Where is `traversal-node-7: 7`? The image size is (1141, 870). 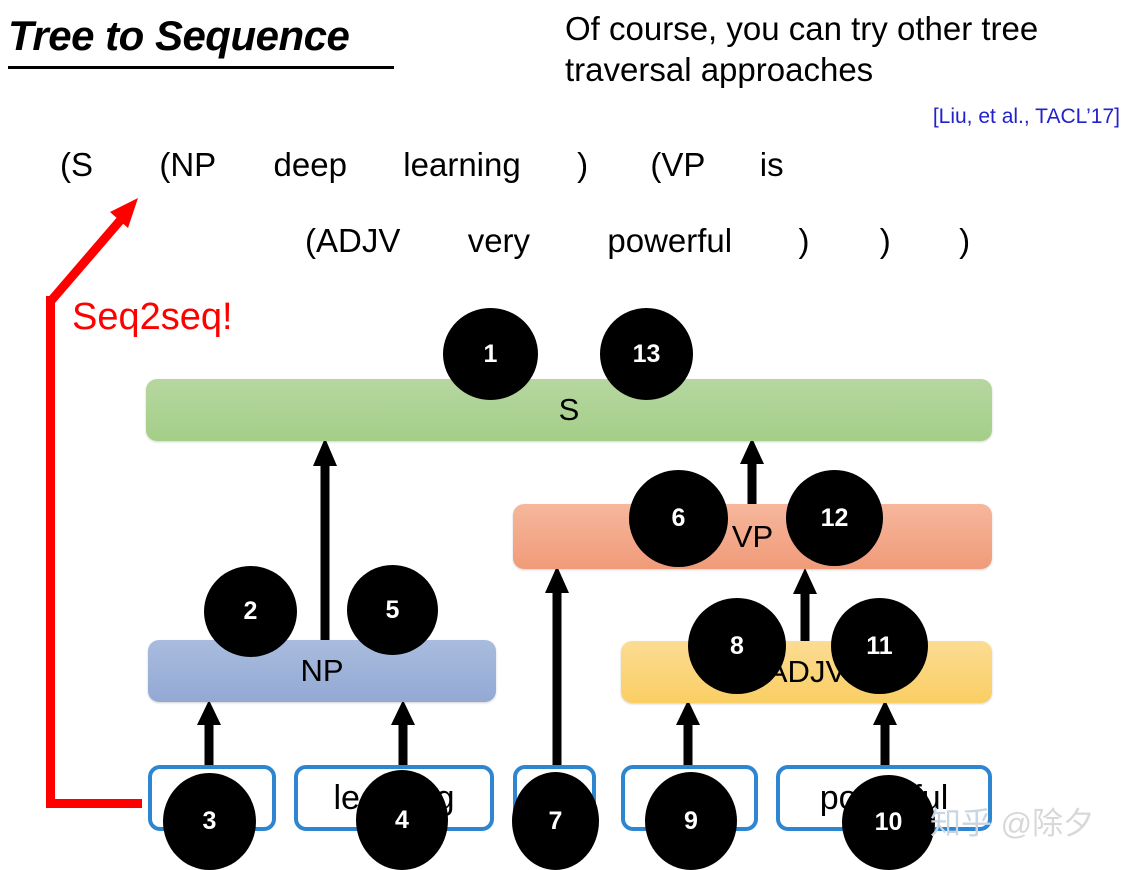
traversal-node-7: 7 is located at coordinates (555, 821).